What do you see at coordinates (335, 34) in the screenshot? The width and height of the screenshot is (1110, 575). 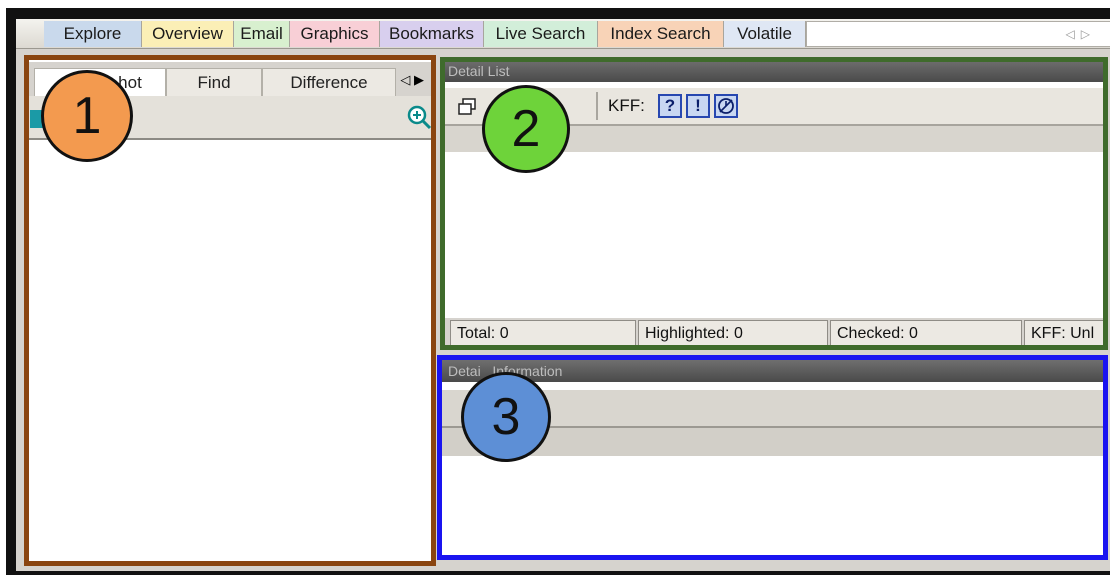 I see `tab-graphics: Graphics` at bounding box center [335, 34].